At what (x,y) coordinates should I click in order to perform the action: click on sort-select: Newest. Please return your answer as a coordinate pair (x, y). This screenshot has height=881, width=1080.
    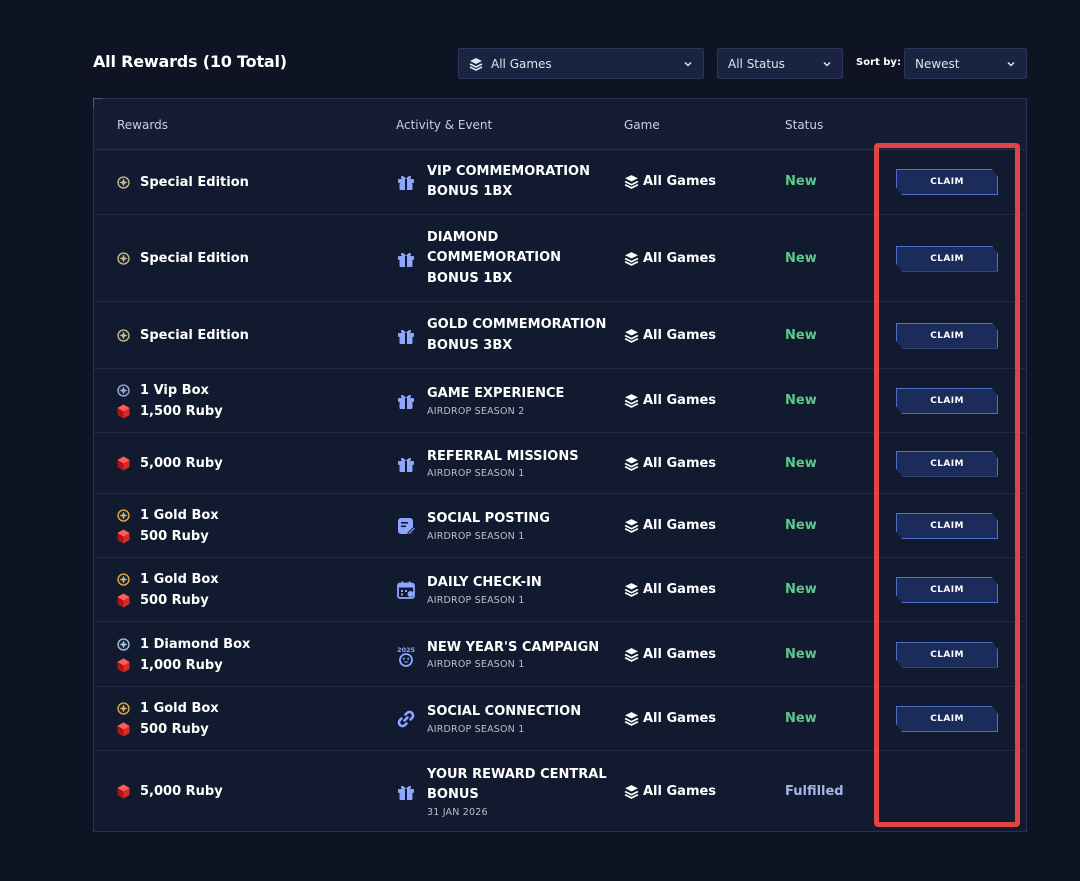
    Looking at the image, I should click on (965, 63).